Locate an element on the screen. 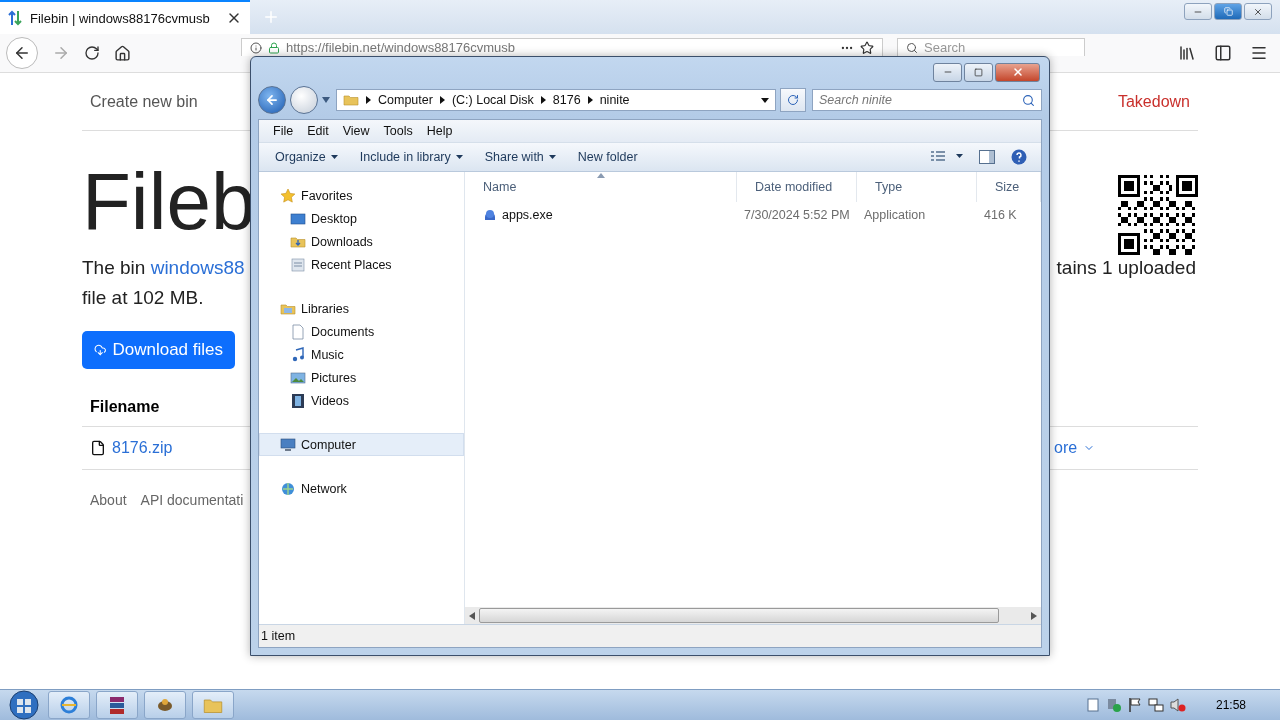  intro-text: The bin is located at coordinates (114, 267).